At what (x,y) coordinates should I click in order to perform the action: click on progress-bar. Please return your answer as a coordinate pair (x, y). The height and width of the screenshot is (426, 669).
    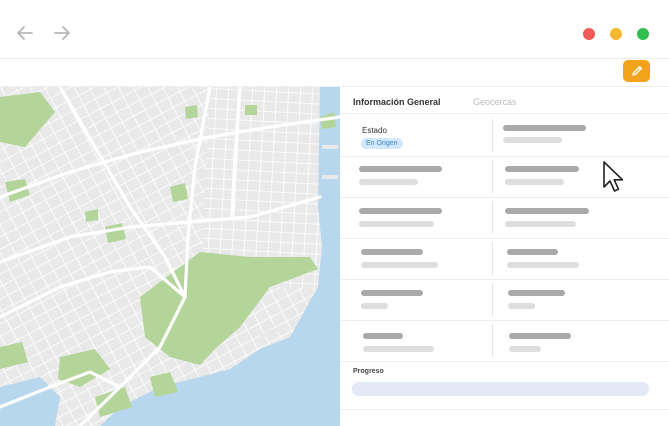
    Looking at the image, I should click on (500, 389).